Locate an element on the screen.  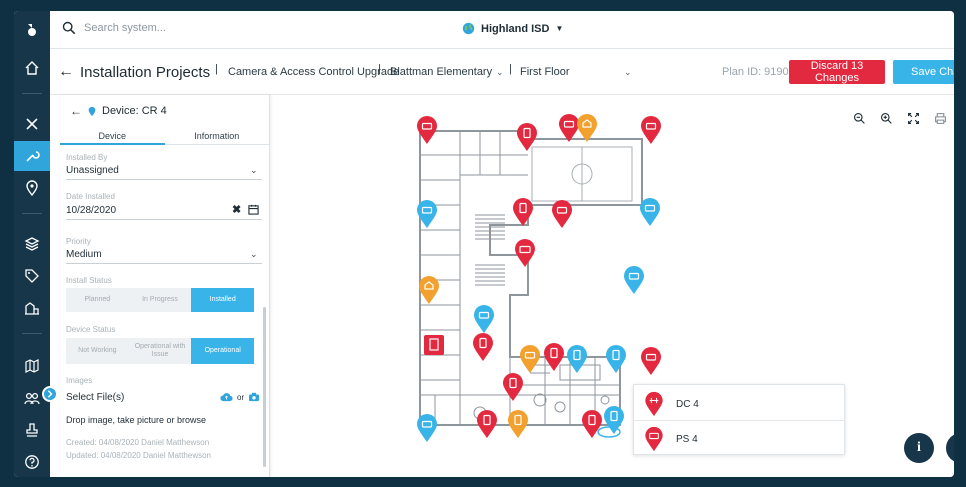
buildings-icon is located at coordinates (32, 308).